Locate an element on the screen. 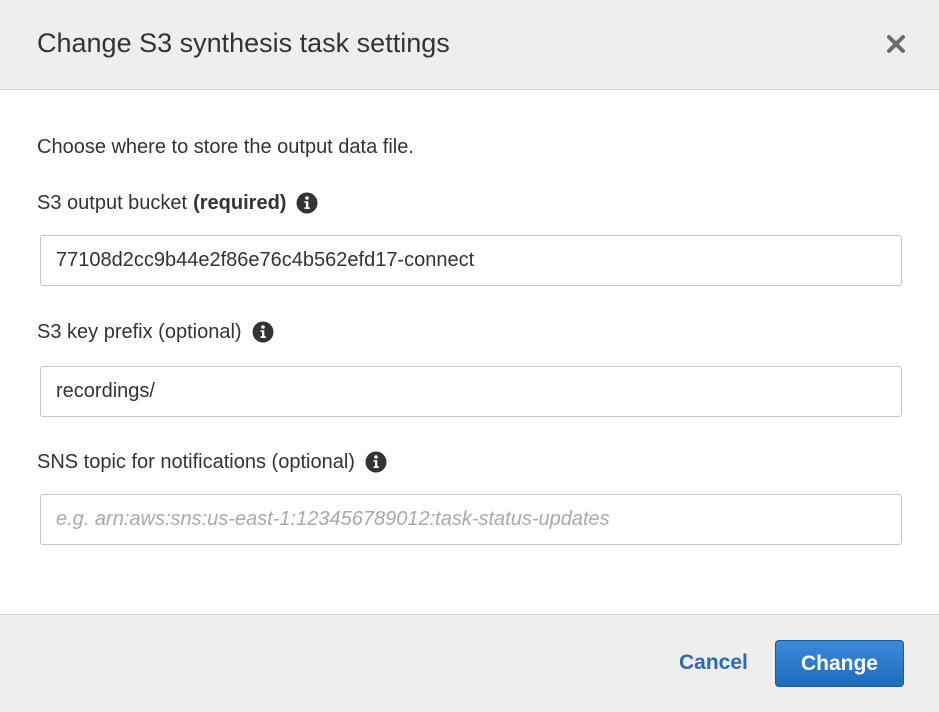  dialog-title: Change S3 synthesis task settings is located at coordinates (243, 43).